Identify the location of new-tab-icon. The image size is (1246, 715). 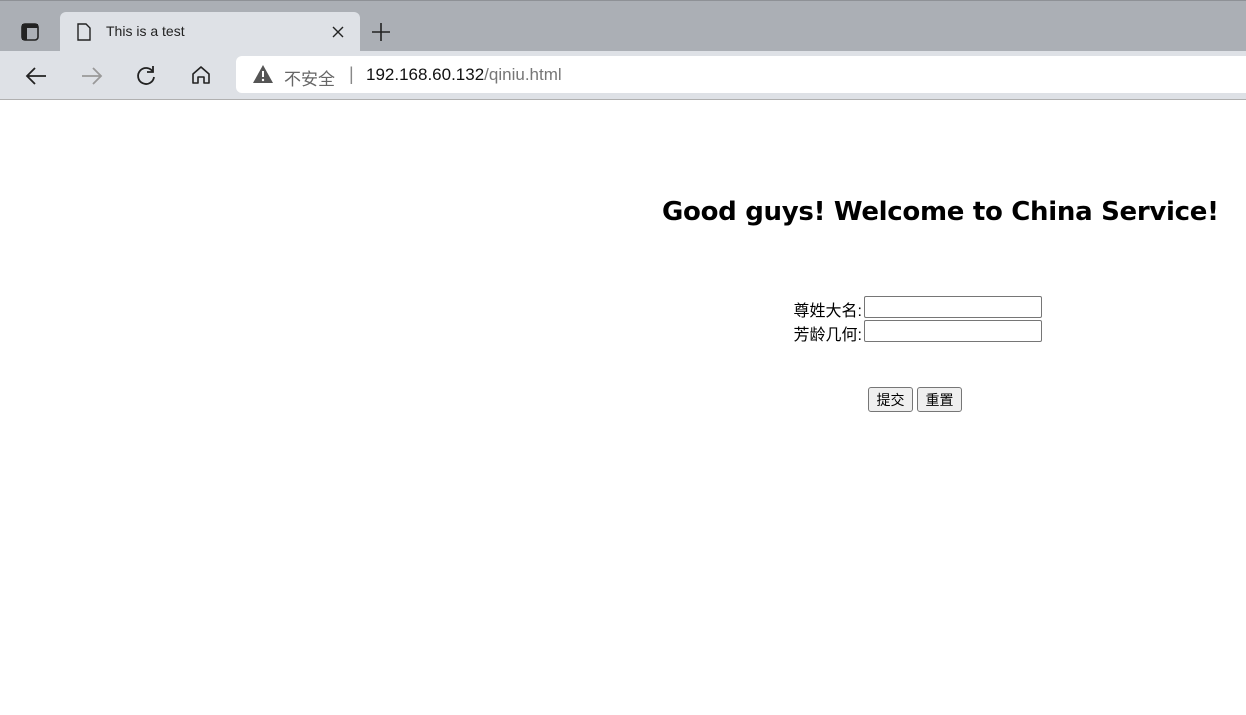
(381, 32).